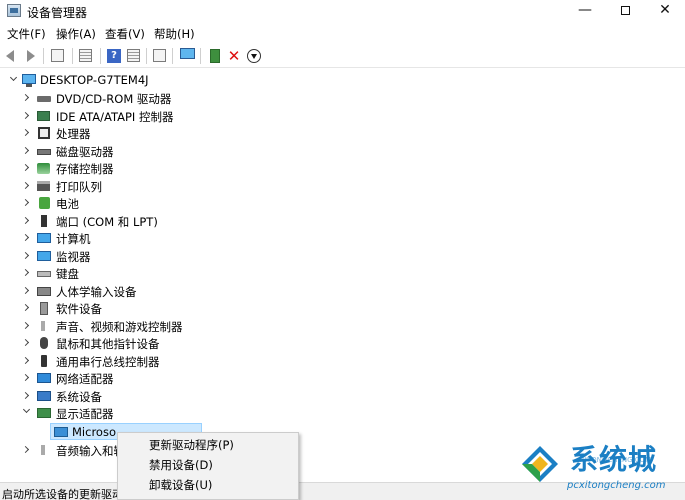 The height and width of the screenshot is (500, 685). I want to click on tree-item-dvd: DVD/CD-ROM 驱动器, so click(200, 98).